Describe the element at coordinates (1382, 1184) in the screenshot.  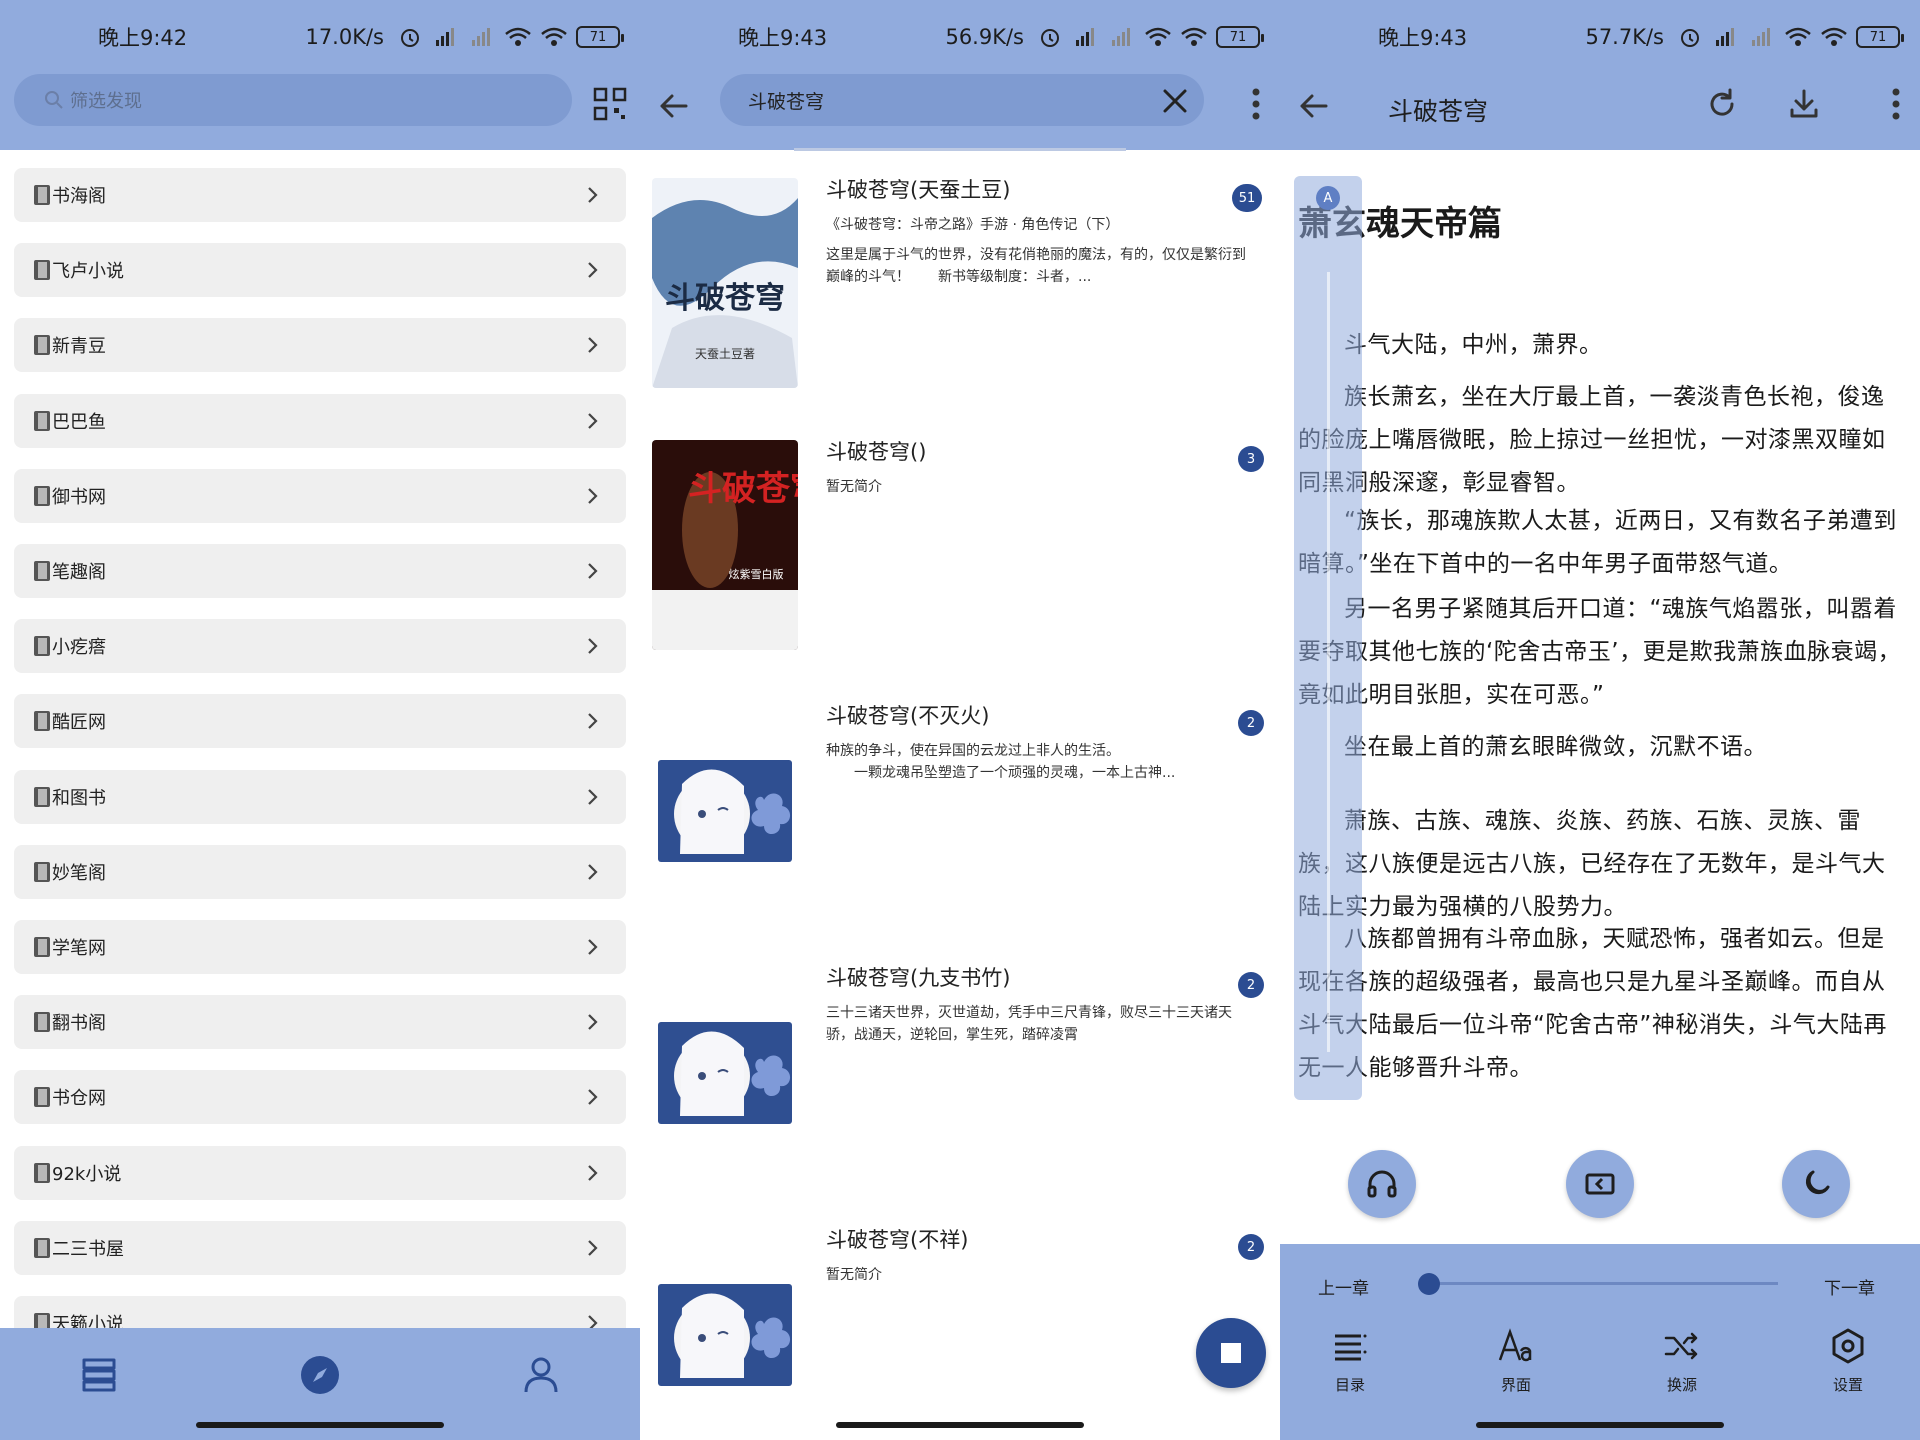
I see `audio-read-button` at that location.